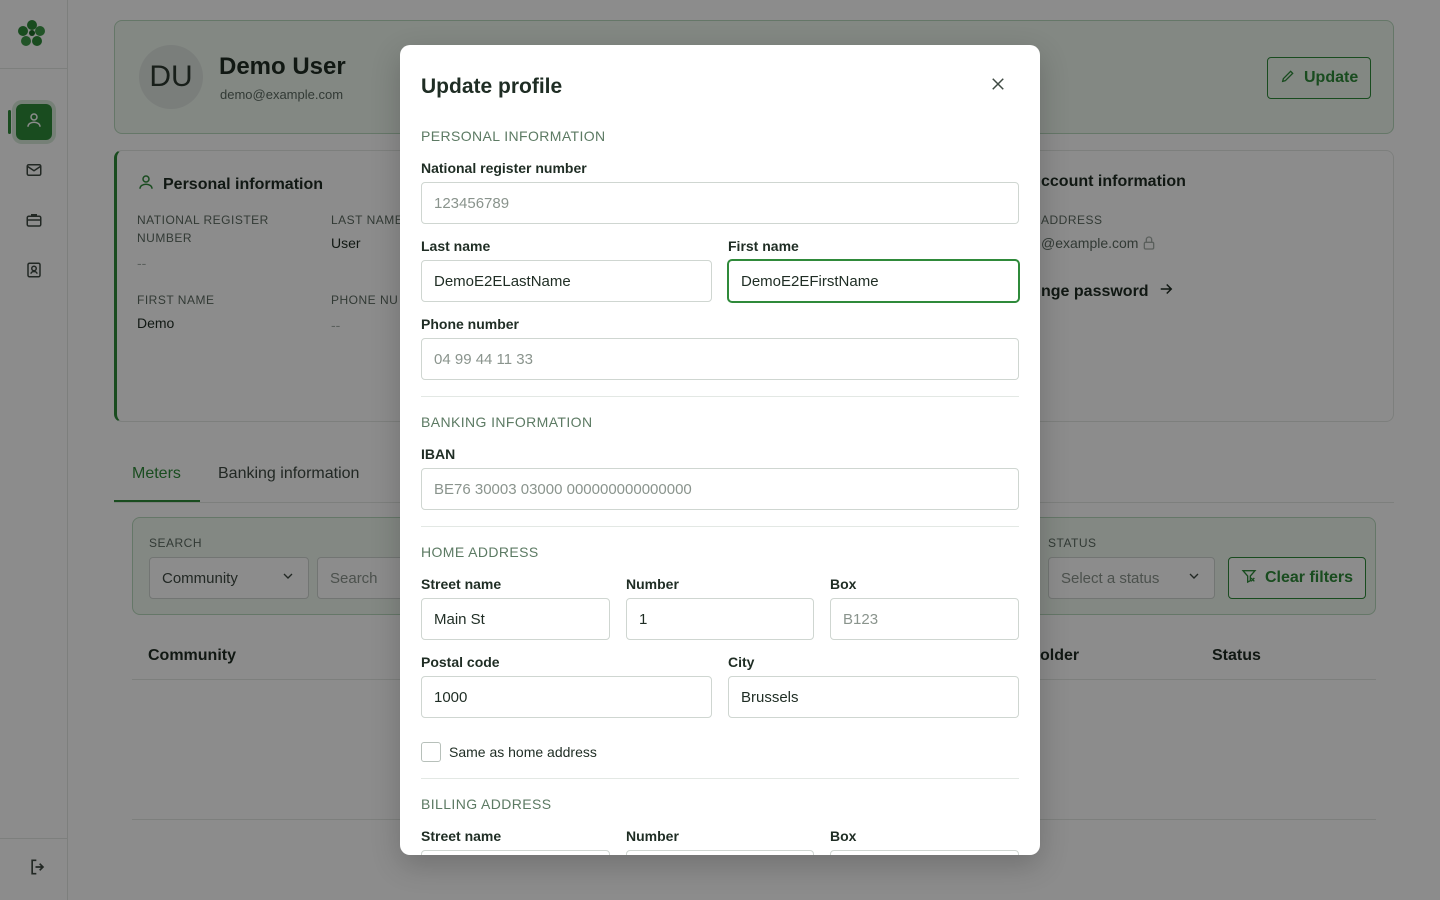 The width and height of the screenshot is (1440, 900). Describe the element at coordinates (431, 752) in the screenshot. I see `same-as-home-checkbox` at that location.